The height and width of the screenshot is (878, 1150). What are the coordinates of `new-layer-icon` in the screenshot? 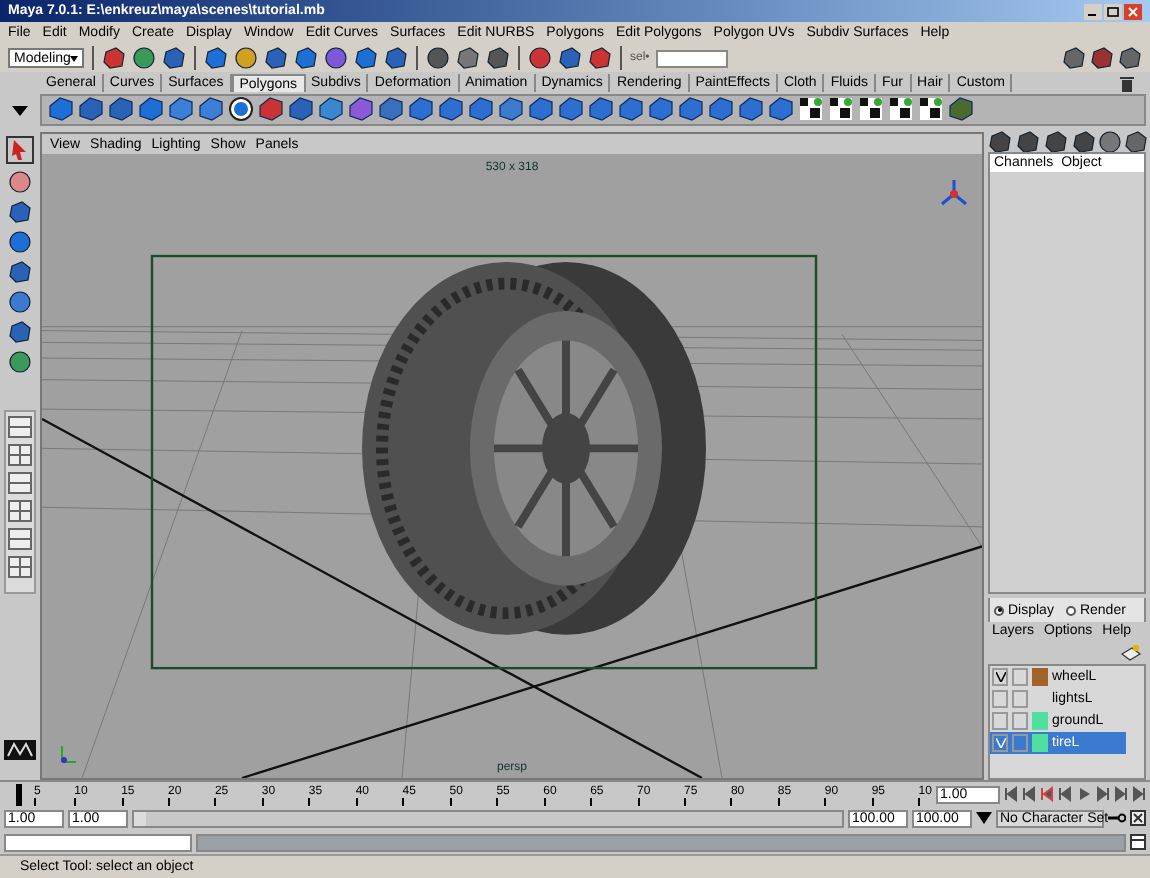 It's located at (1131, 652).